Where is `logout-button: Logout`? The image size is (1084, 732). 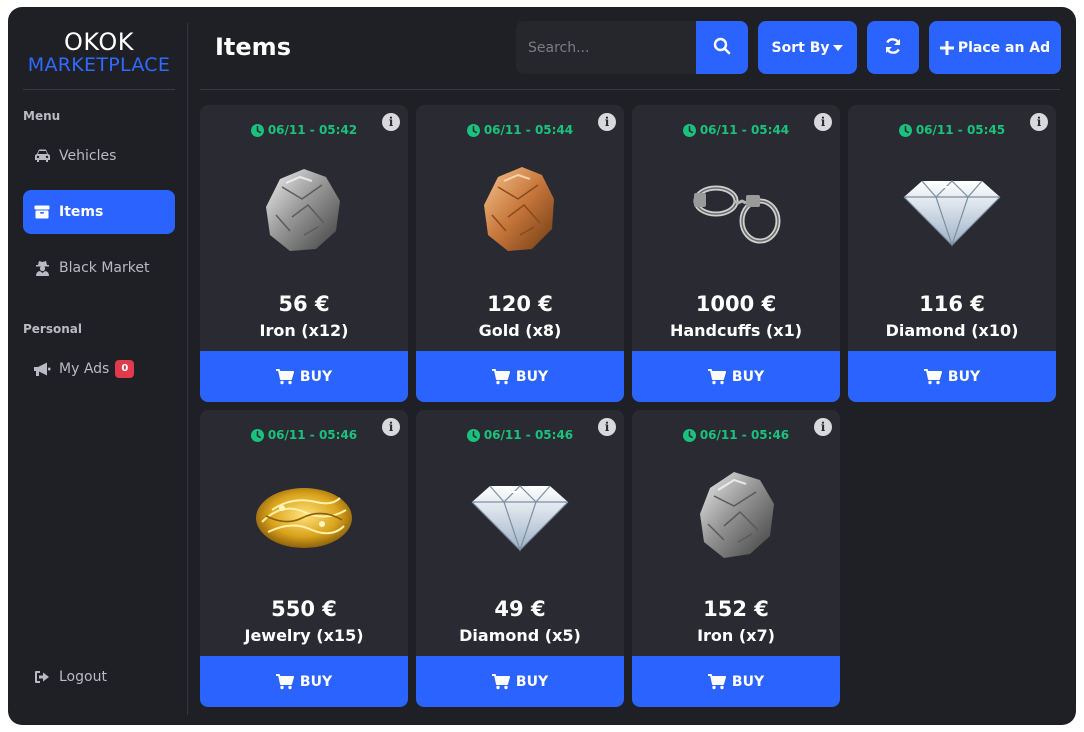 logout-button: Logout is located at coordinates (99, 677).